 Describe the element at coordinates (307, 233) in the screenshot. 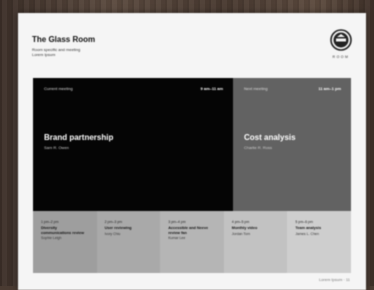

I see `slot-host: James L. Chen` at that location.